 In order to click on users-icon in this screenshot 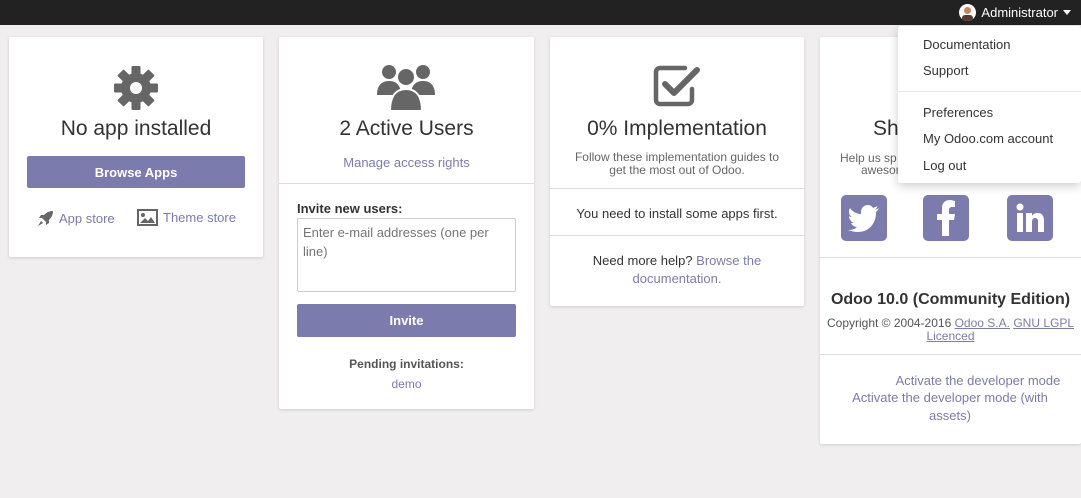, I will do `click(406, 88)`.